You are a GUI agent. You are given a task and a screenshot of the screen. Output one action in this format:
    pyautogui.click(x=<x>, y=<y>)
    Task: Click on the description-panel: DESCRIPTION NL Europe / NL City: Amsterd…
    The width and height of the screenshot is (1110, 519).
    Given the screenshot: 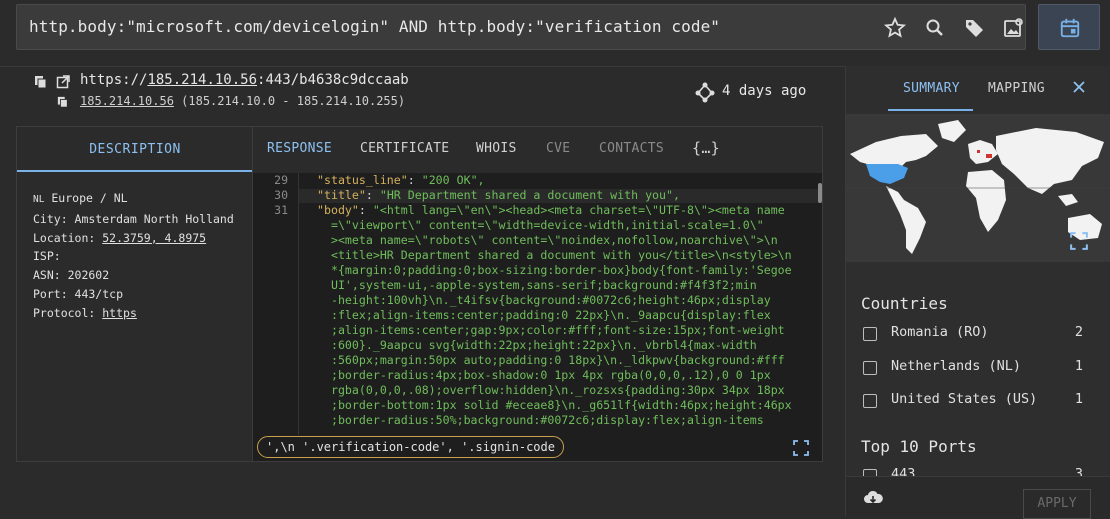 What is the action you would take?
    pyautogui.click(x=134, y=294)
    